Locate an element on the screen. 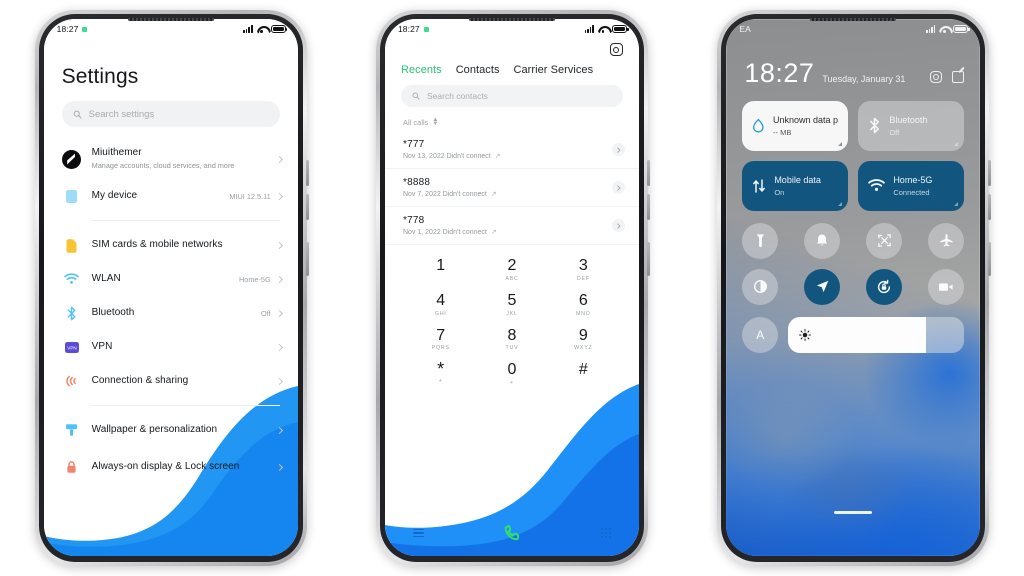  toggle-airplane-mode is located at coordinates (946, 240).